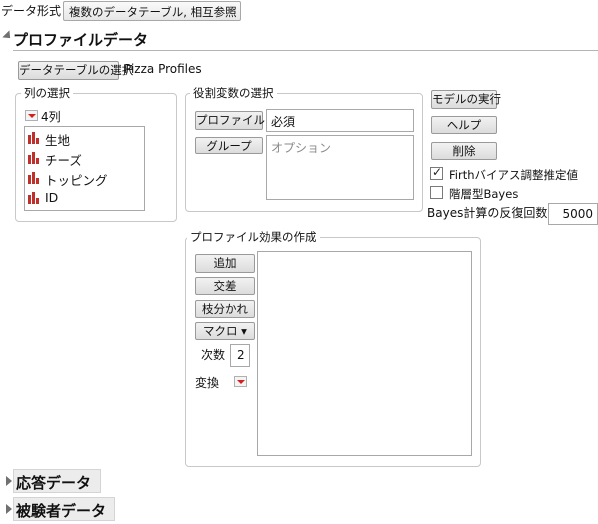  Describe the element at coordinates (75, 70) in the screenshot. I see `select-table-button: データテーブルの選択` at that location.